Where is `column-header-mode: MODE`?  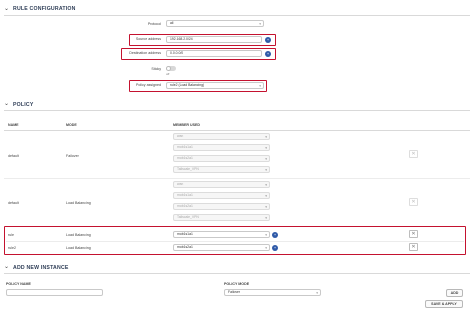
column-header-mode: MODE is located at coordinates (71, 125).